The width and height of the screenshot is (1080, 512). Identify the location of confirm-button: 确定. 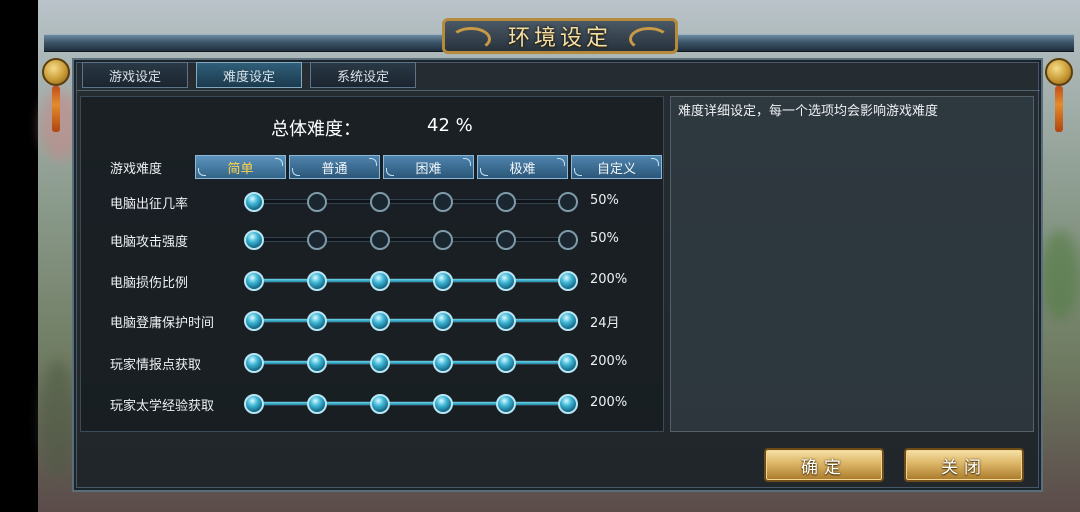
(824, 465).